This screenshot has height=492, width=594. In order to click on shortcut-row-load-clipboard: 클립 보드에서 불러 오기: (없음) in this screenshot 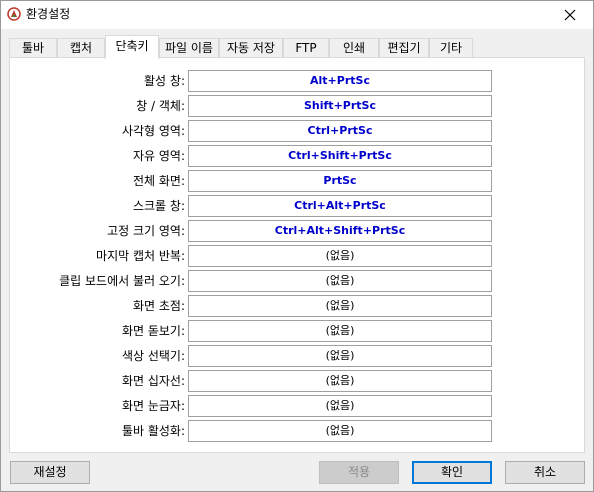, I will do `click(298, 281)`.